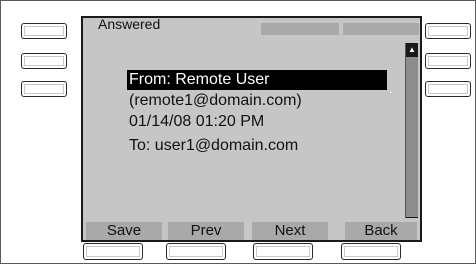 The width and height of the screenshot is (476, 264). I want to click on selected-from-line: From: Remote User, so click(257, 80).